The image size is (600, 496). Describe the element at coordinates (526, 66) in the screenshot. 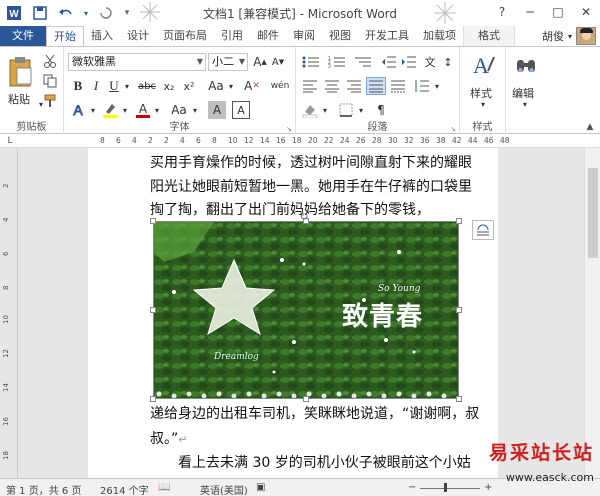

I see `binoculars-icon` at that location.